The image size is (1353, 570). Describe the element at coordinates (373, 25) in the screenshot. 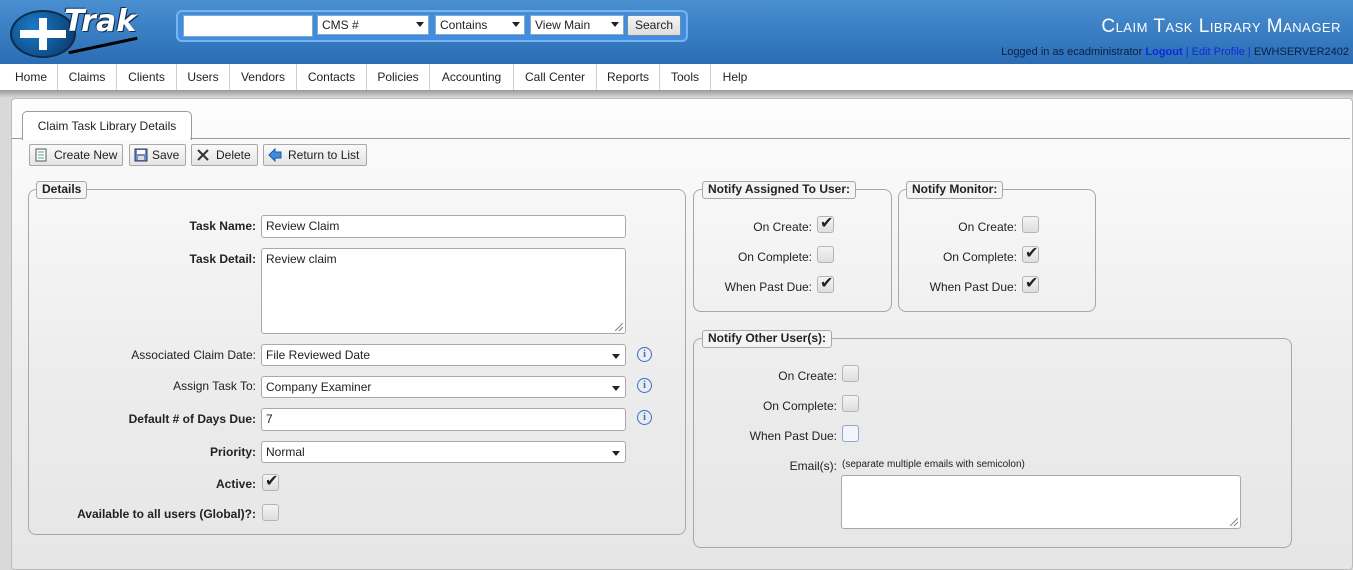

I see `search-field-select: CMS #` at that location.